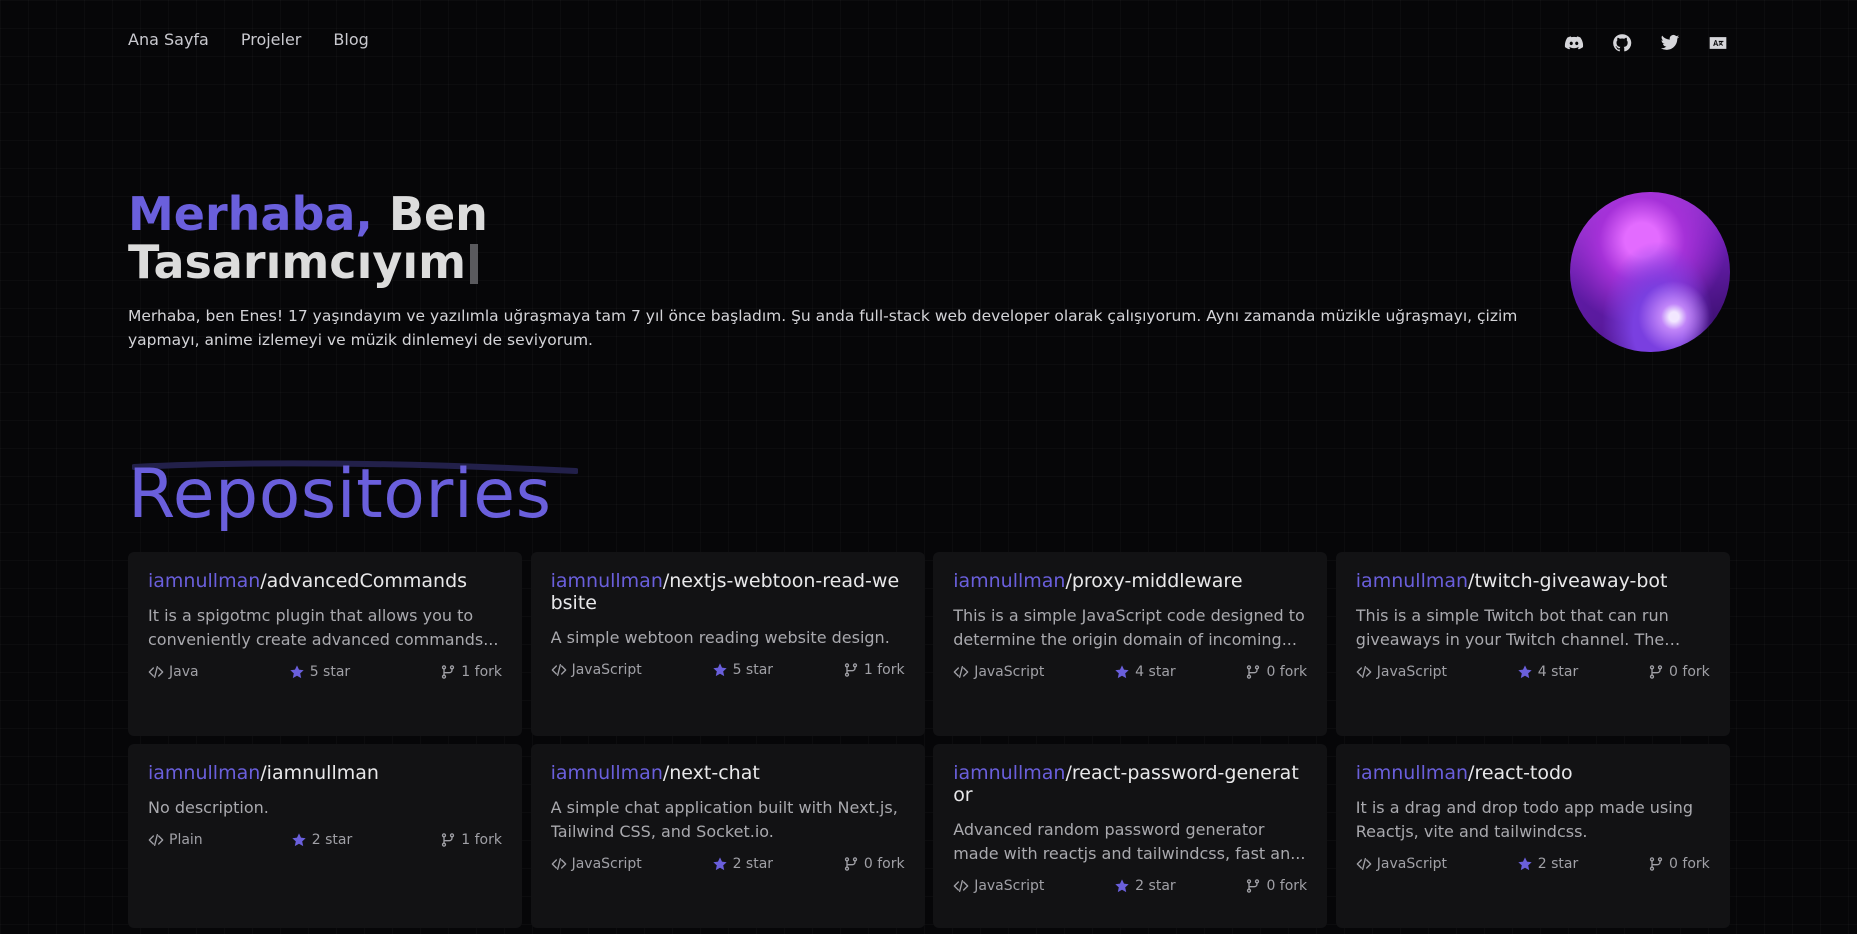  I want to click on hero-title-role: Tasarımcıyım, so click(297, 262).